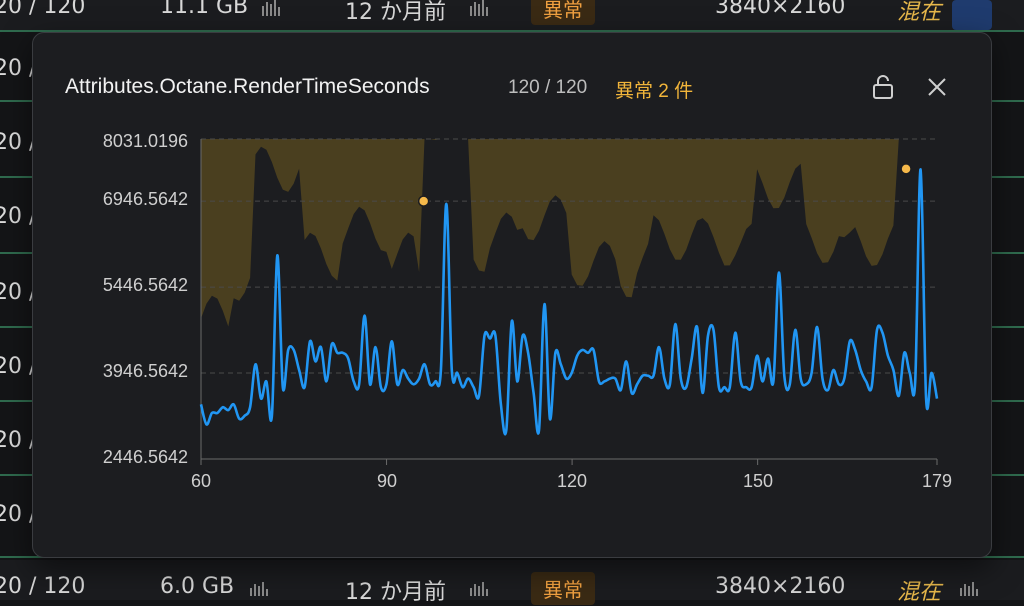  Describe the element at coordinates (197, 586) in the screenshot. I see `row-size: 6.0 GB` at that location.